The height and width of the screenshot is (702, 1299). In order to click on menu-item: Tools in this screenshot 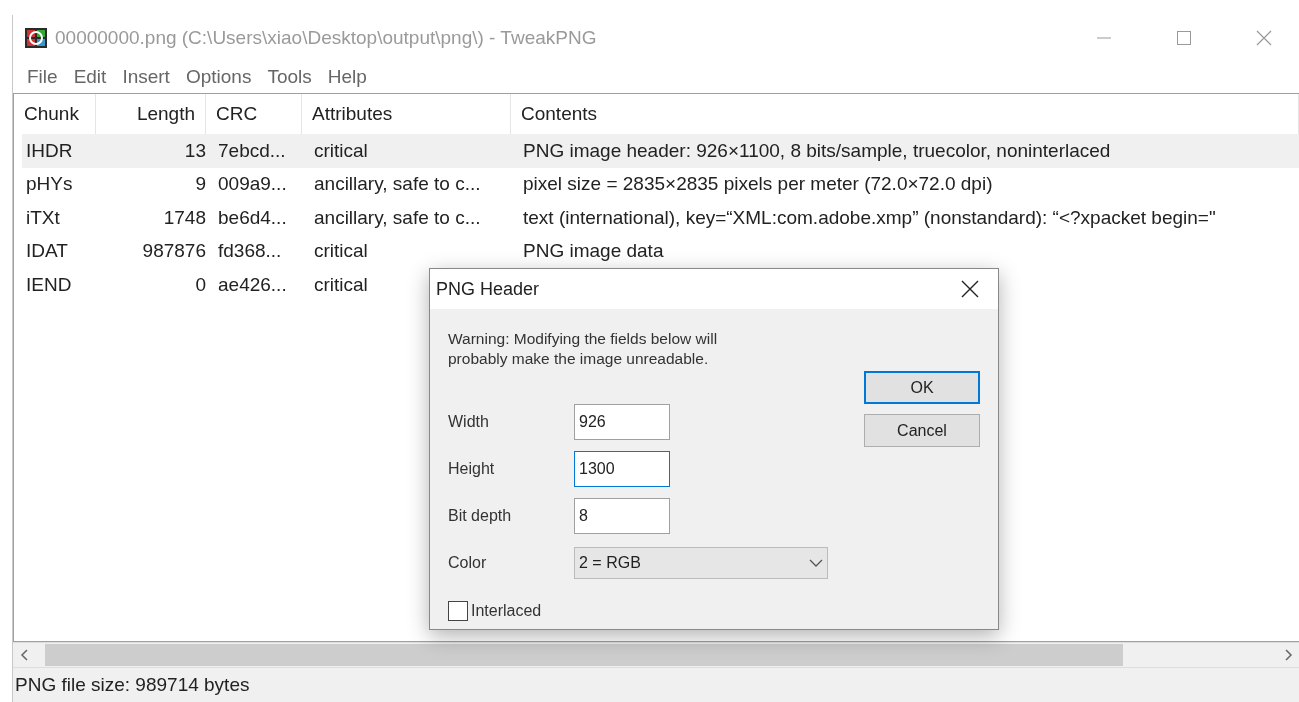, I will do `click(289, 76)`.